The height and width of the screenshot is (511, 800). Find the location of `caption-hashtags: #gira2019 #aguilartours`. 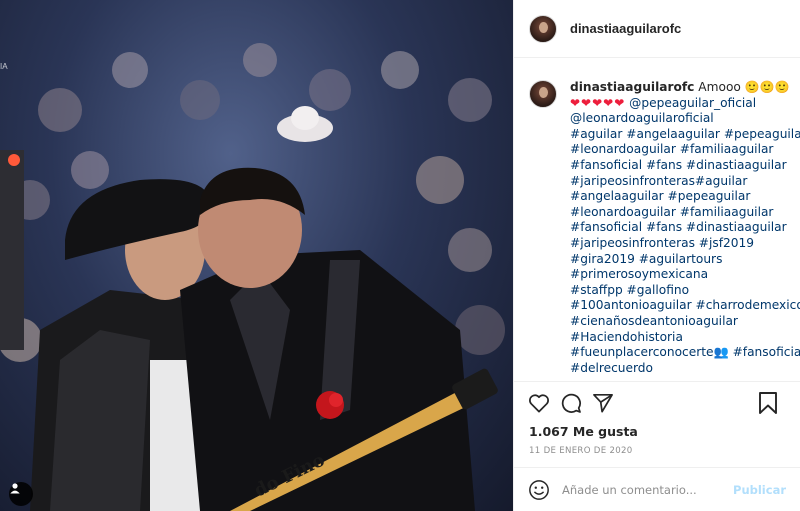

caption-hashtags: #gira2019 #aguilartours is located at coordinates (685, 260).